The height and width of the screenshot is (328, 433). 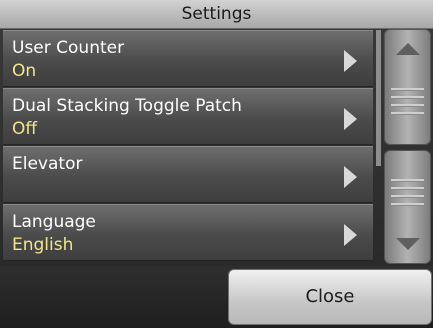 I want to click on close-button: Close, so click(x=330, y=297).